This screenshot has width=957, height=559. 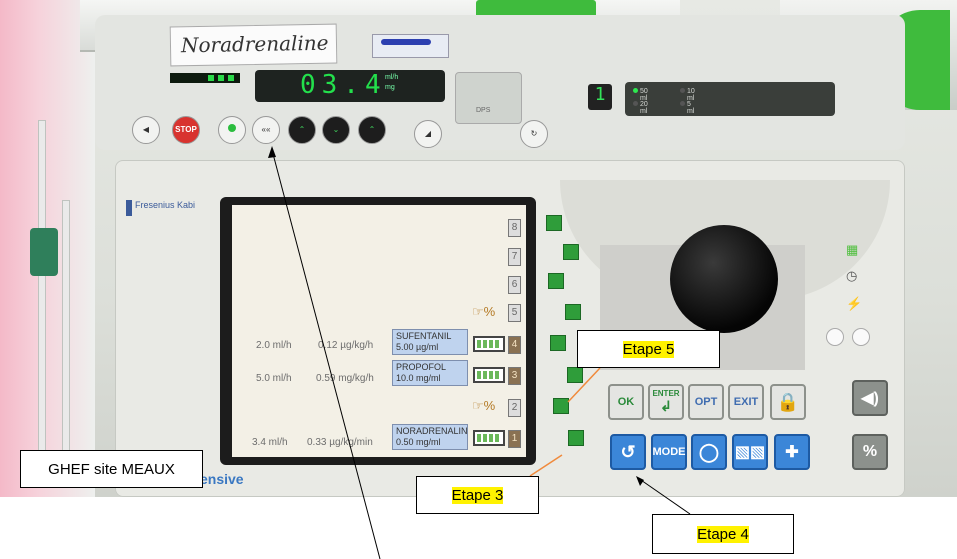 I want to click on step4-label: Etape 4, so click(x=723, y=534).